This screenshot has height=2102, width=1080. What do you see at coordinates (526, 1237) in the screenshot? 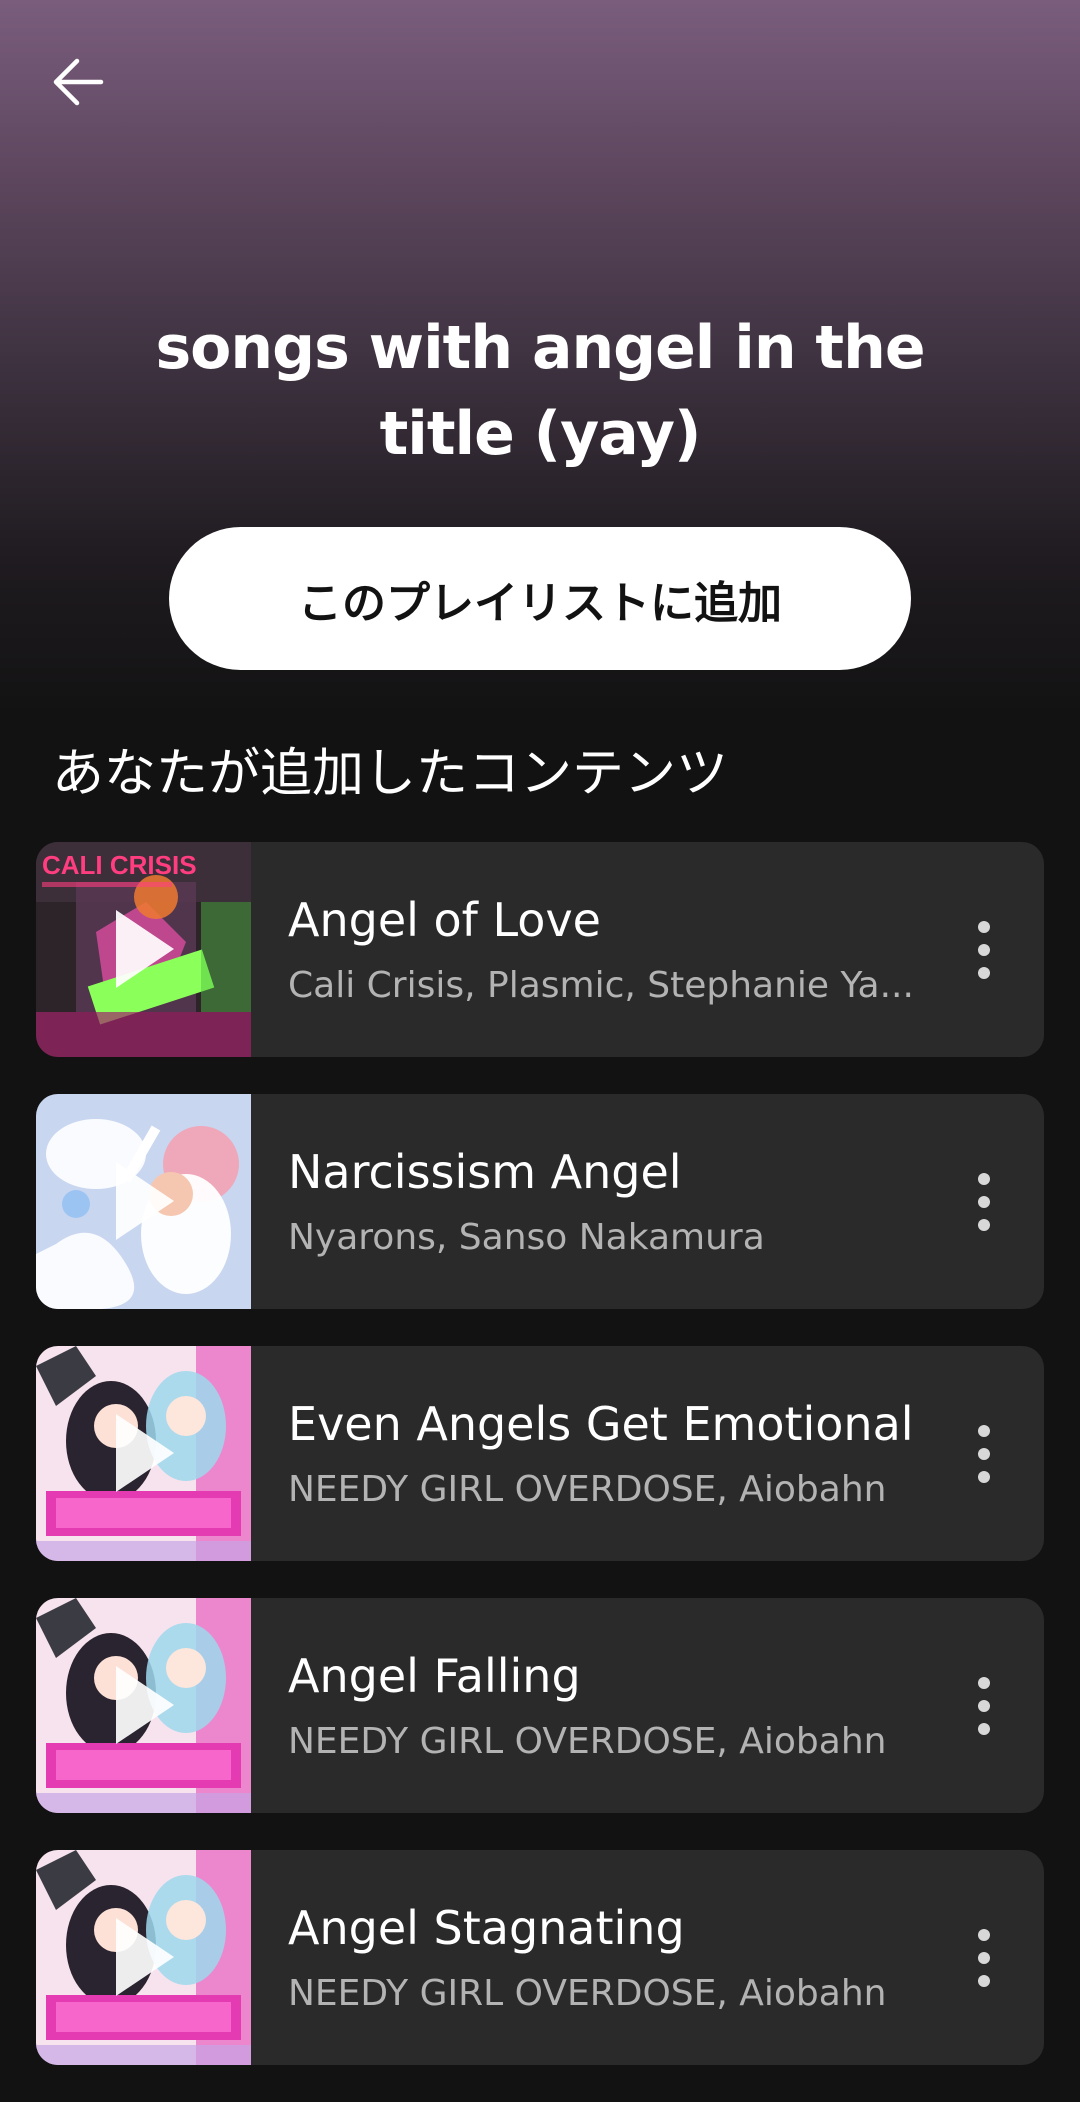
I see `track-artists: Nyarons, Sanso Nakamura` at bounding box center [526, 1237].